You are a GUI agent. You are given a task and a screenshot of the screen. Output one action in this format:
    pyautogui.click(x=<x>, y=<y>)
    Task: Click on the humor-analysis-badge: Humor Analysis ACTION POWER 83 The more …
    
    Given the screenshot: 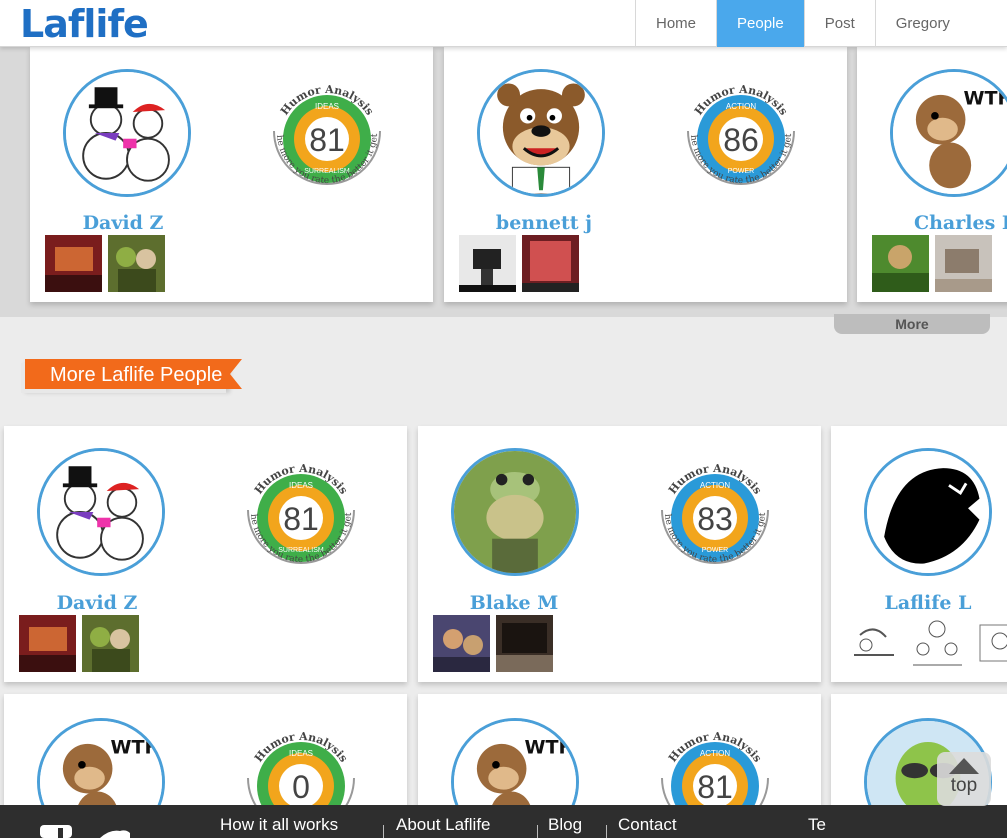 What is the action you would take?
    pyautogui.click(x=715, y=520)
    